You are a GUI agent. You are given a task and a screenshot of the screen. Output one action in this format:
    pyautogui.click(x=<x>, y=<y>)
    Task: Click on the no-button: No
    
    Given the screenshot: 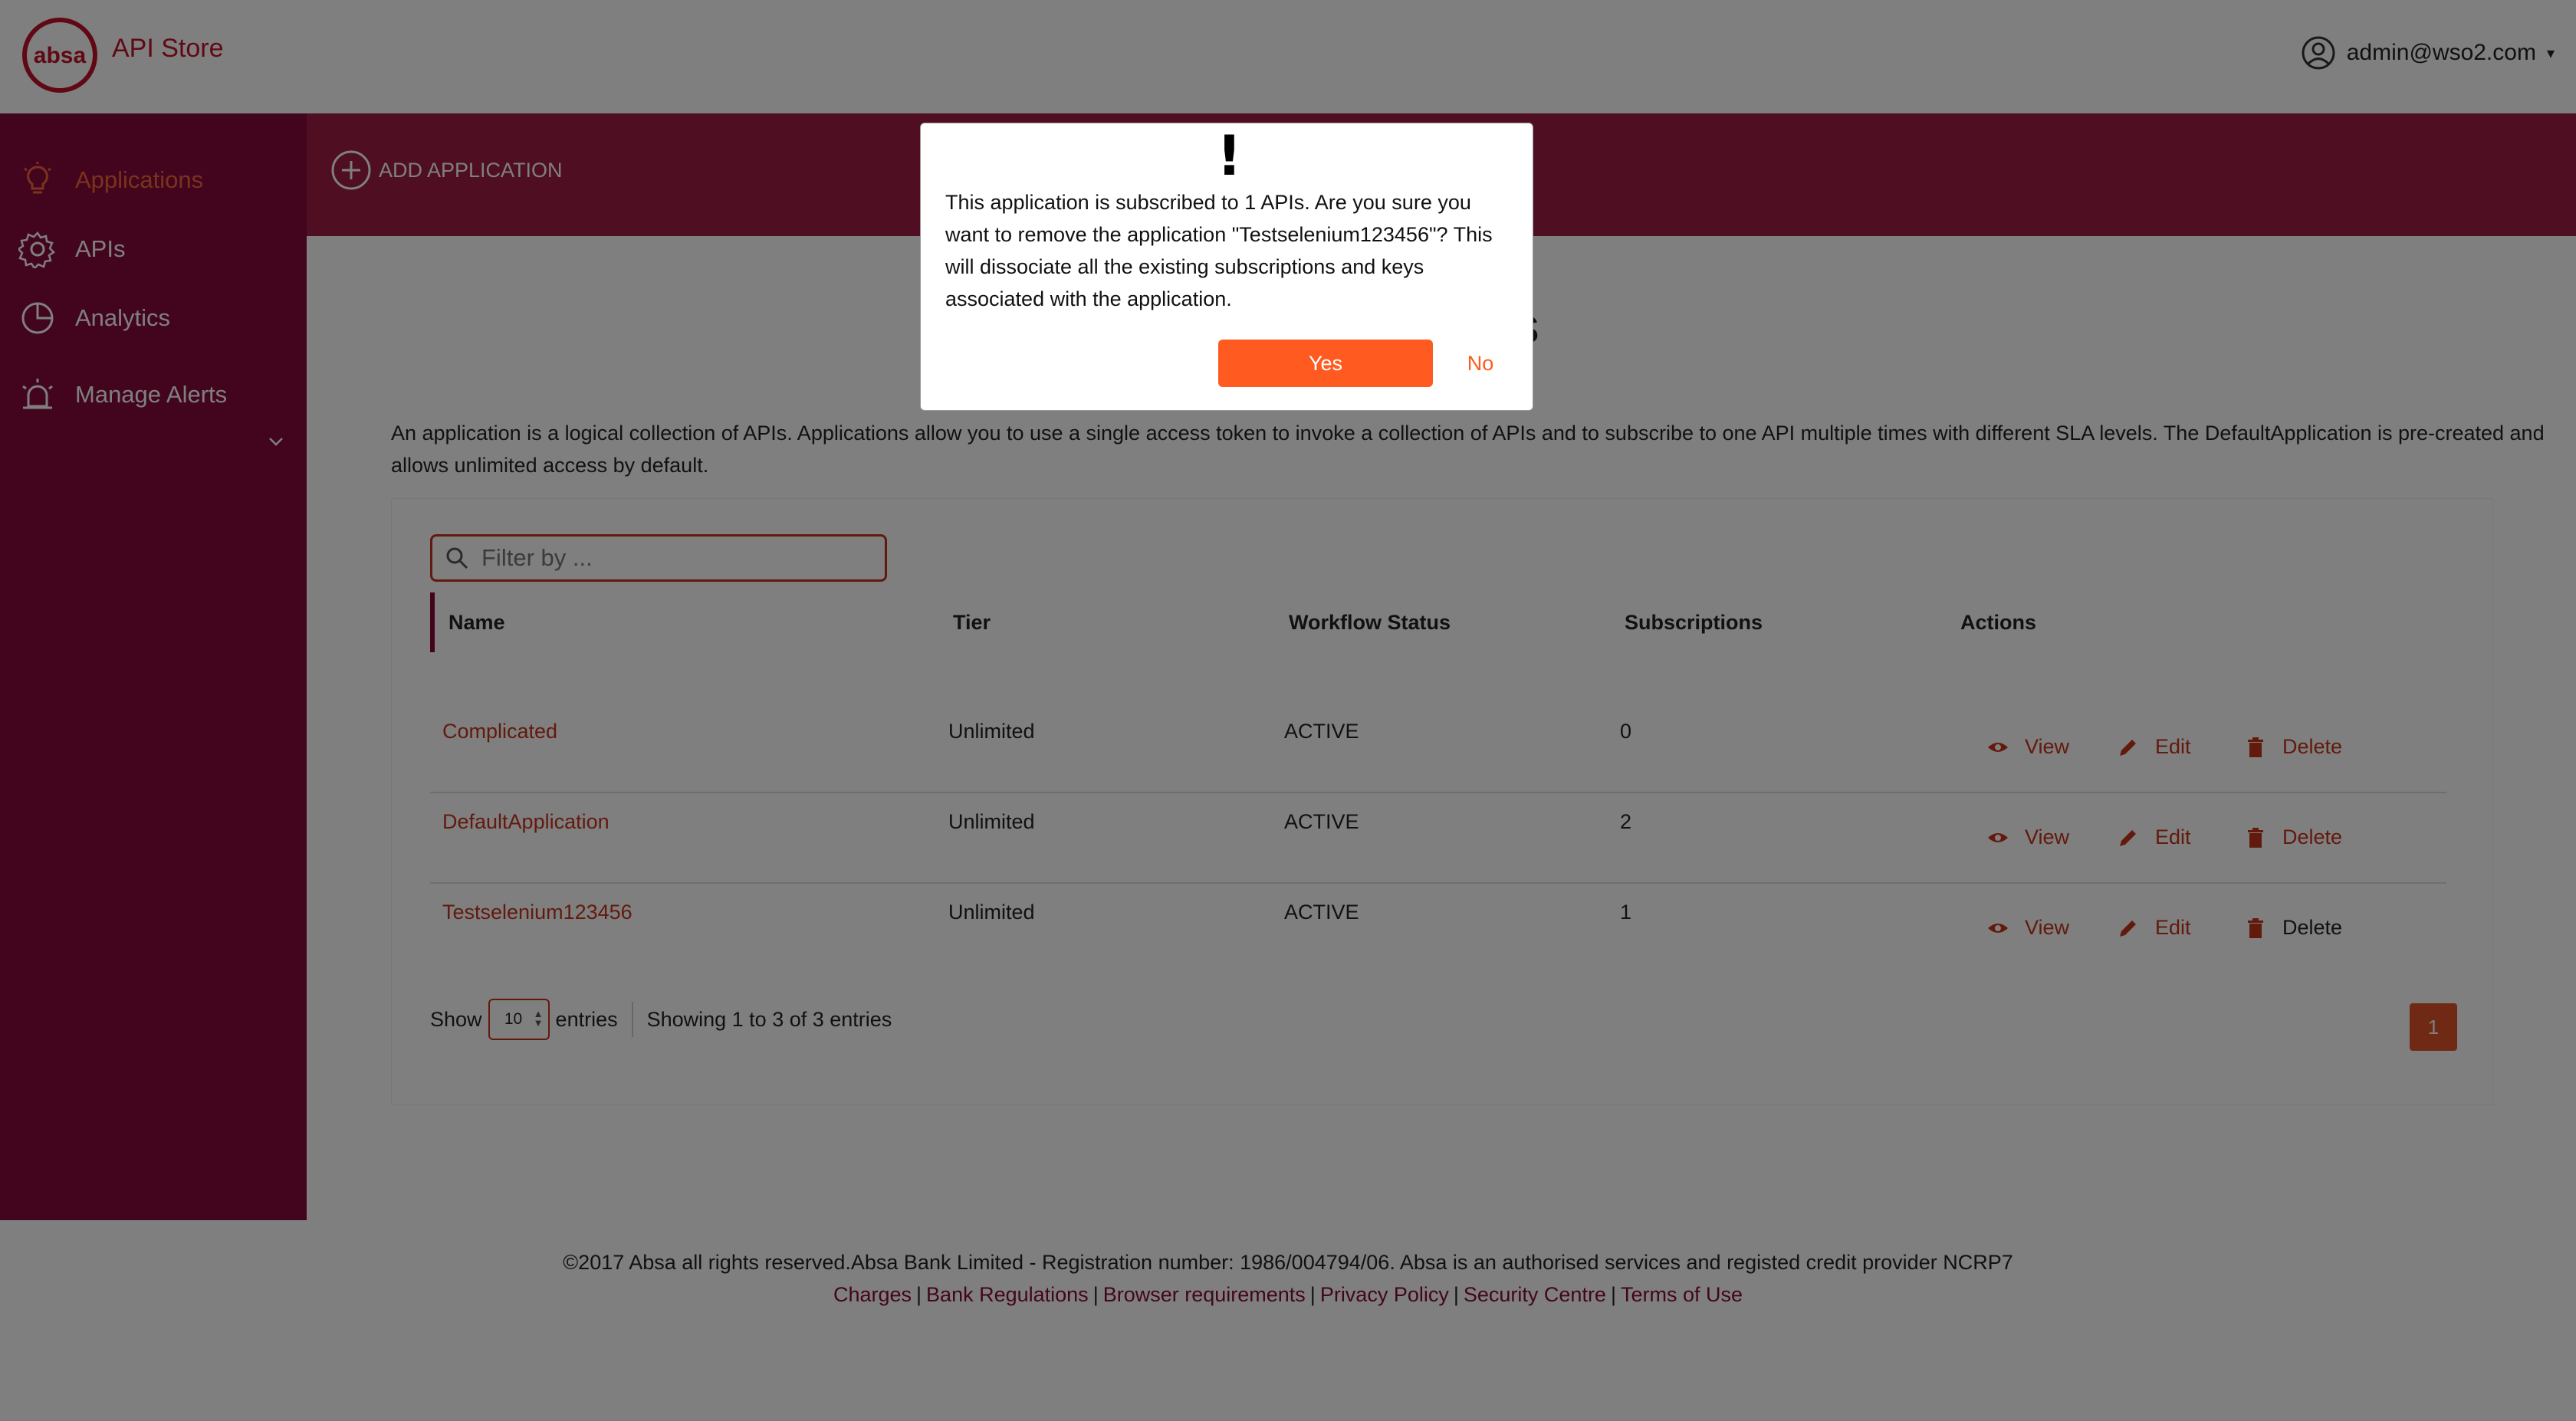 What is the action you would take?
    pyautogui.click(x=1481, y=363)
    